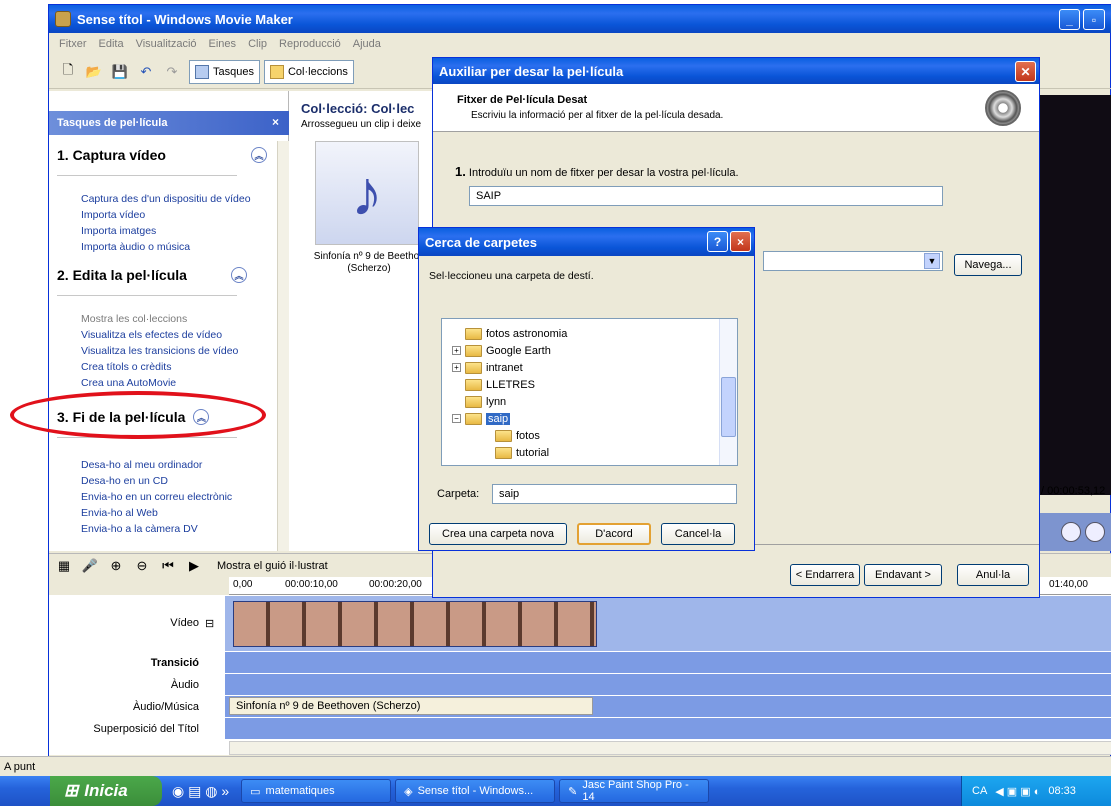 This screenshot has height=806, width=1111. Describe the element at coordinates (113, 215) in the screenshot. I see `task-link: Importa vídeo` at that location.